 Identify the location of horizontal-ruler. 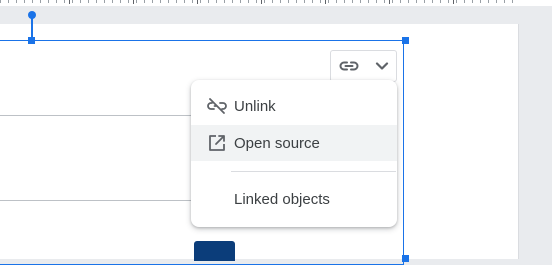
(276, 3).